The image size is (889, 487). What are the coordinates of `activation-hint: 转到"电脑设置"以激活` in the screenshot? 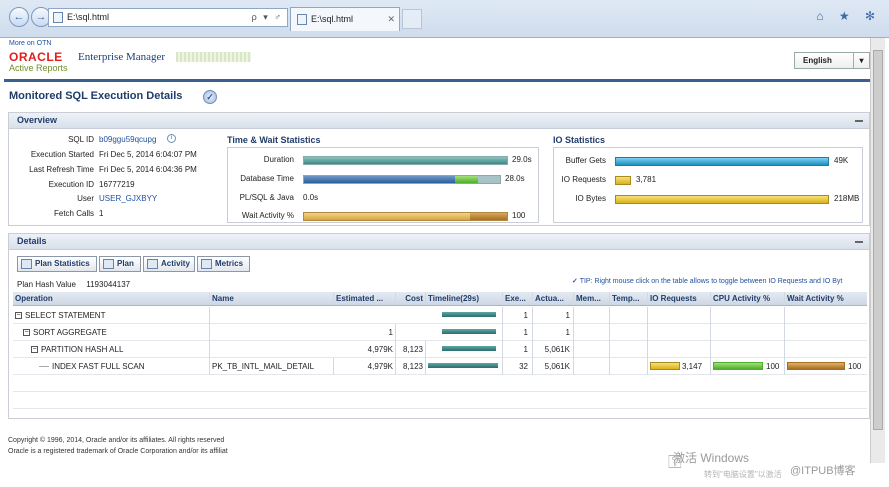 It's located at (743, 474).